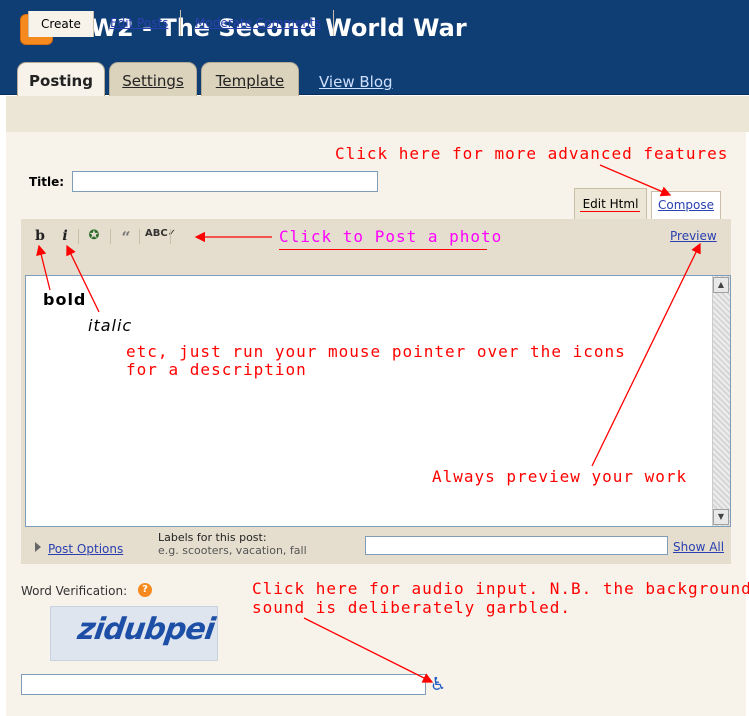 This screenshot has width=749, height=716. I want to click on textarea-scrollbar, so click(721, 401).